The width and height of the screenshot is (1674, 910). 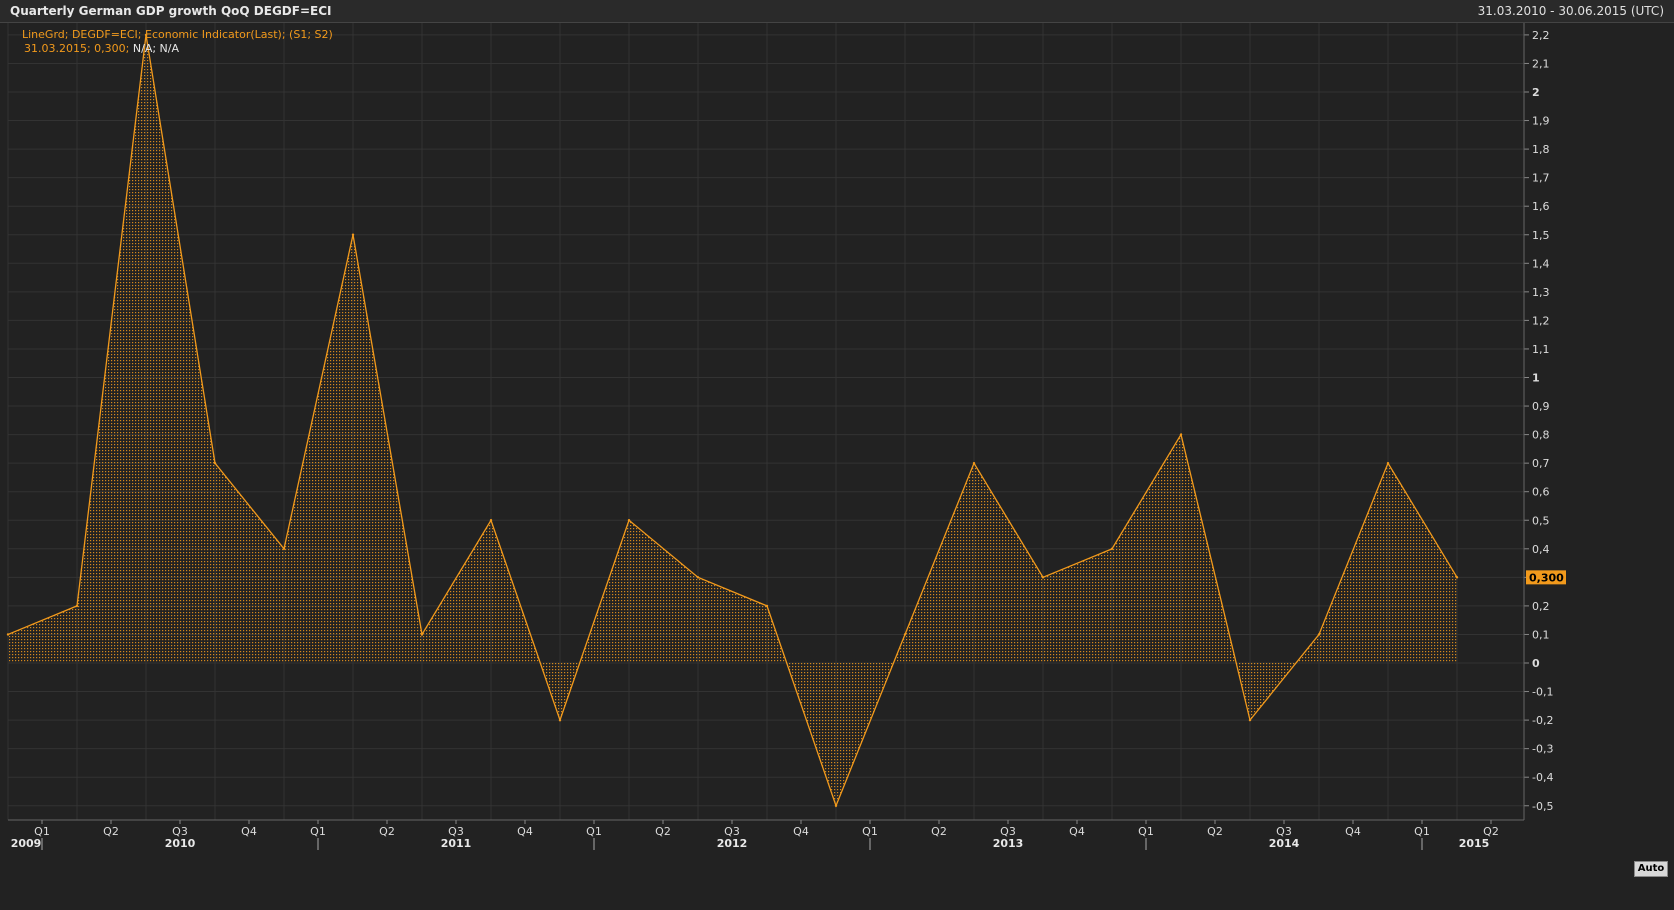 What do you see at coordinates (1284, 843) in the screenshot?
I see `year-label: 2014` at bounding box center [1284, 843].